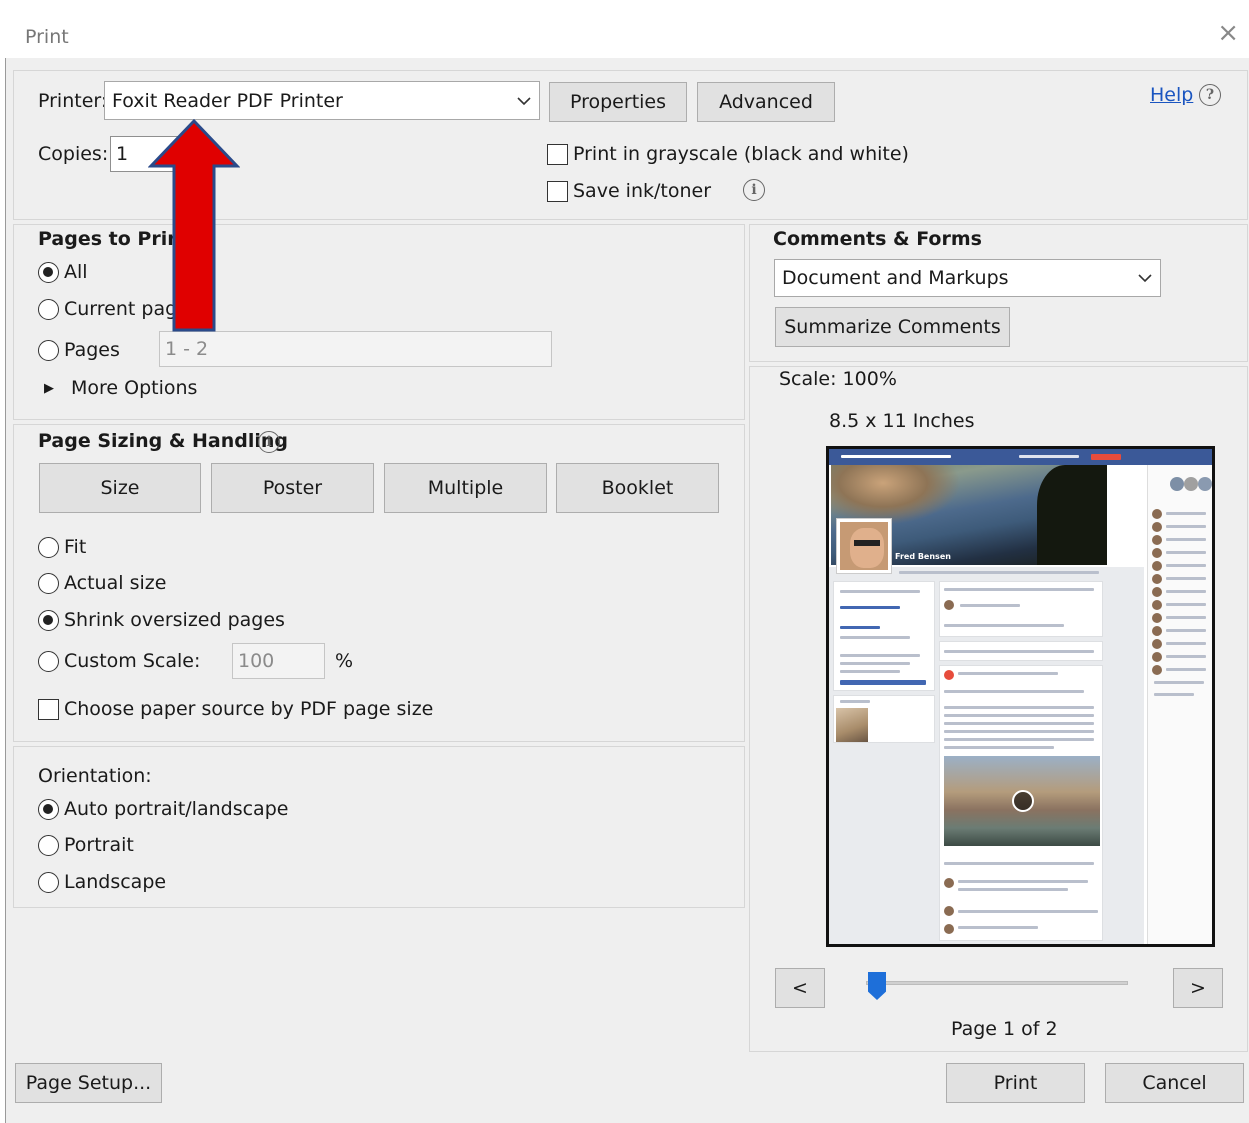 The height and width of the screenshot is (1123, 1249). Describe the element at coordinates (1023, 801) in the screenshot. I see `play-icon` at that location.